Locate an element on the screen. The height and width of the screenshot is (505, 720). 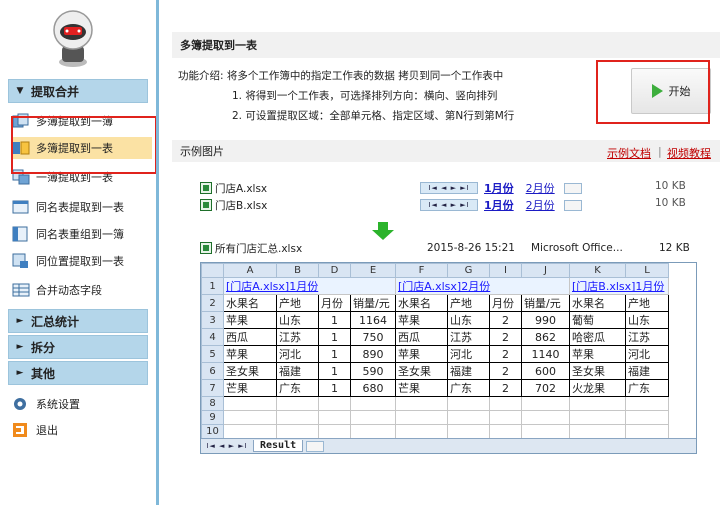
table-cell: 600 is located at coordinates (545, 371).